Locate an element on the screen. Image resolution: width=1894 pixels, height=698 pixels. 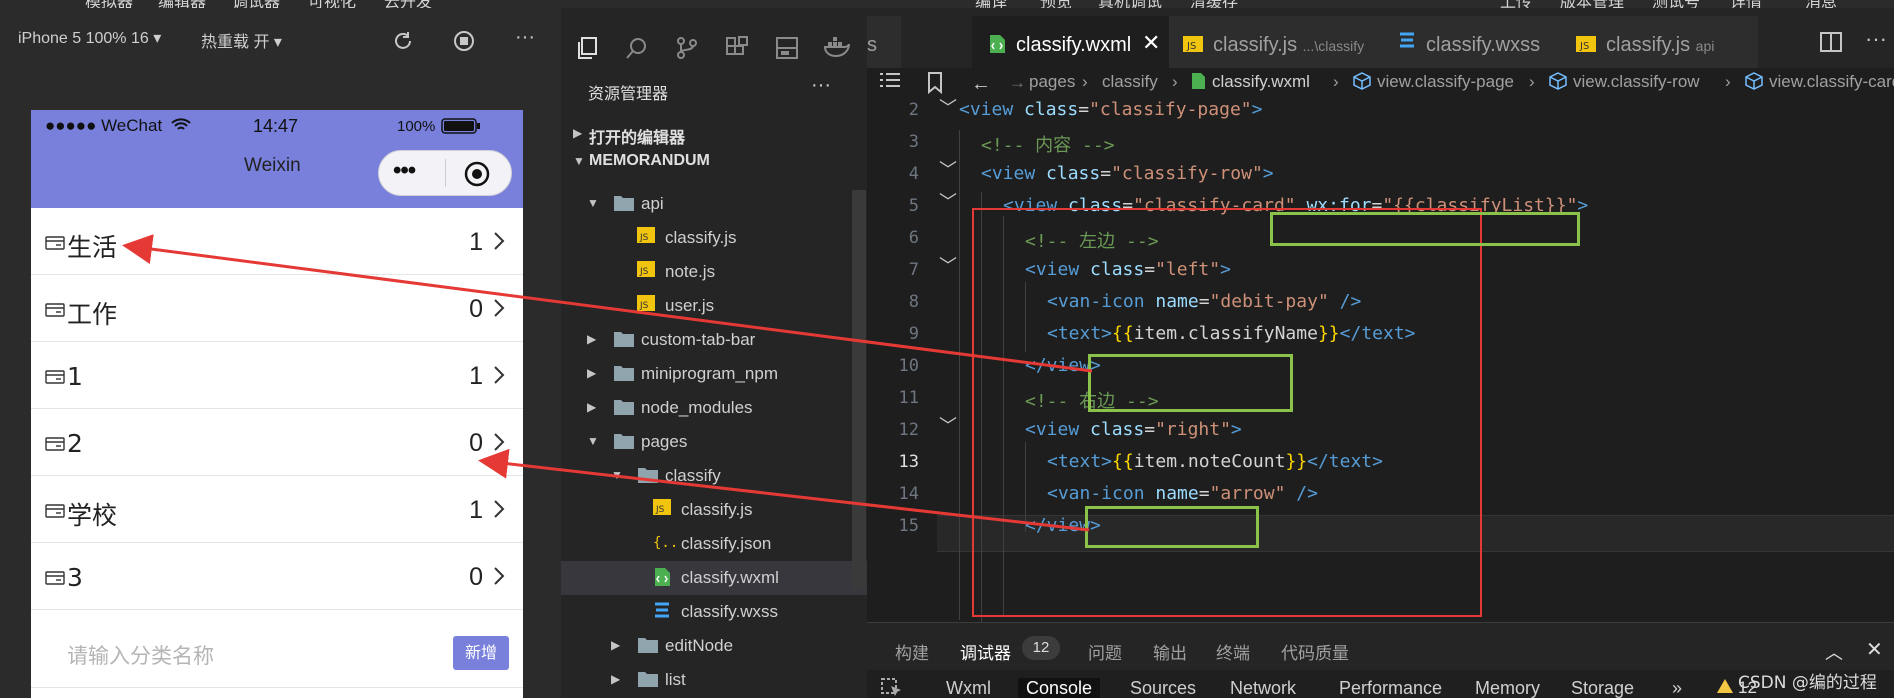
arrow-notecount is located at coordinates (784, 490).